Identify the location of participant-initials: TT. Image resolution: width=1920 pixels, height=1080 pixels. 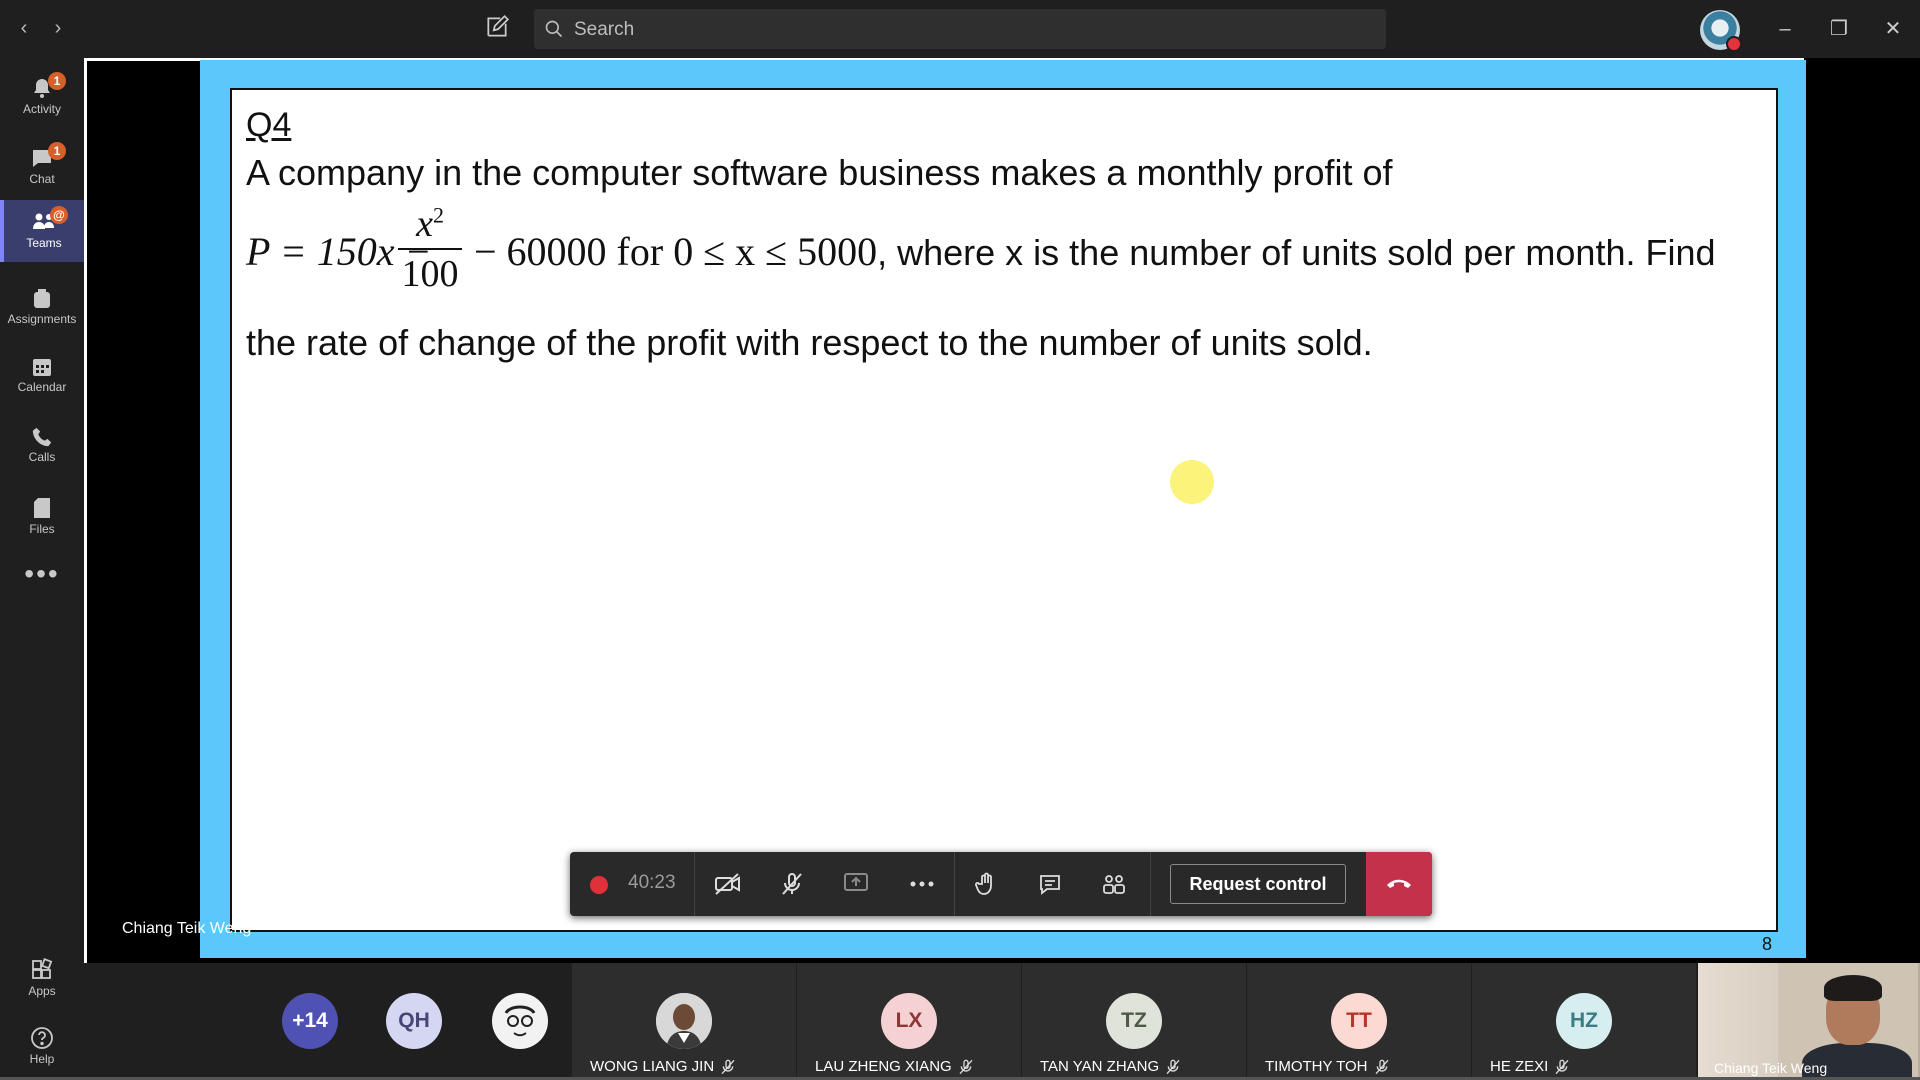
(1359, 1021).